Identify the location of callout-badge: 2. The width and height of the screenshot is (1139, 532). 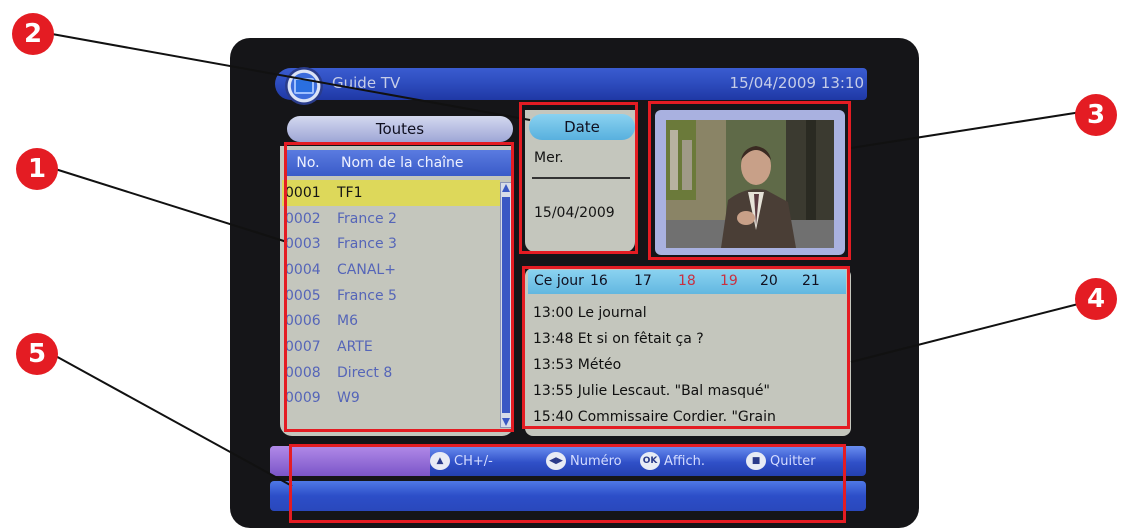
(33, 34).